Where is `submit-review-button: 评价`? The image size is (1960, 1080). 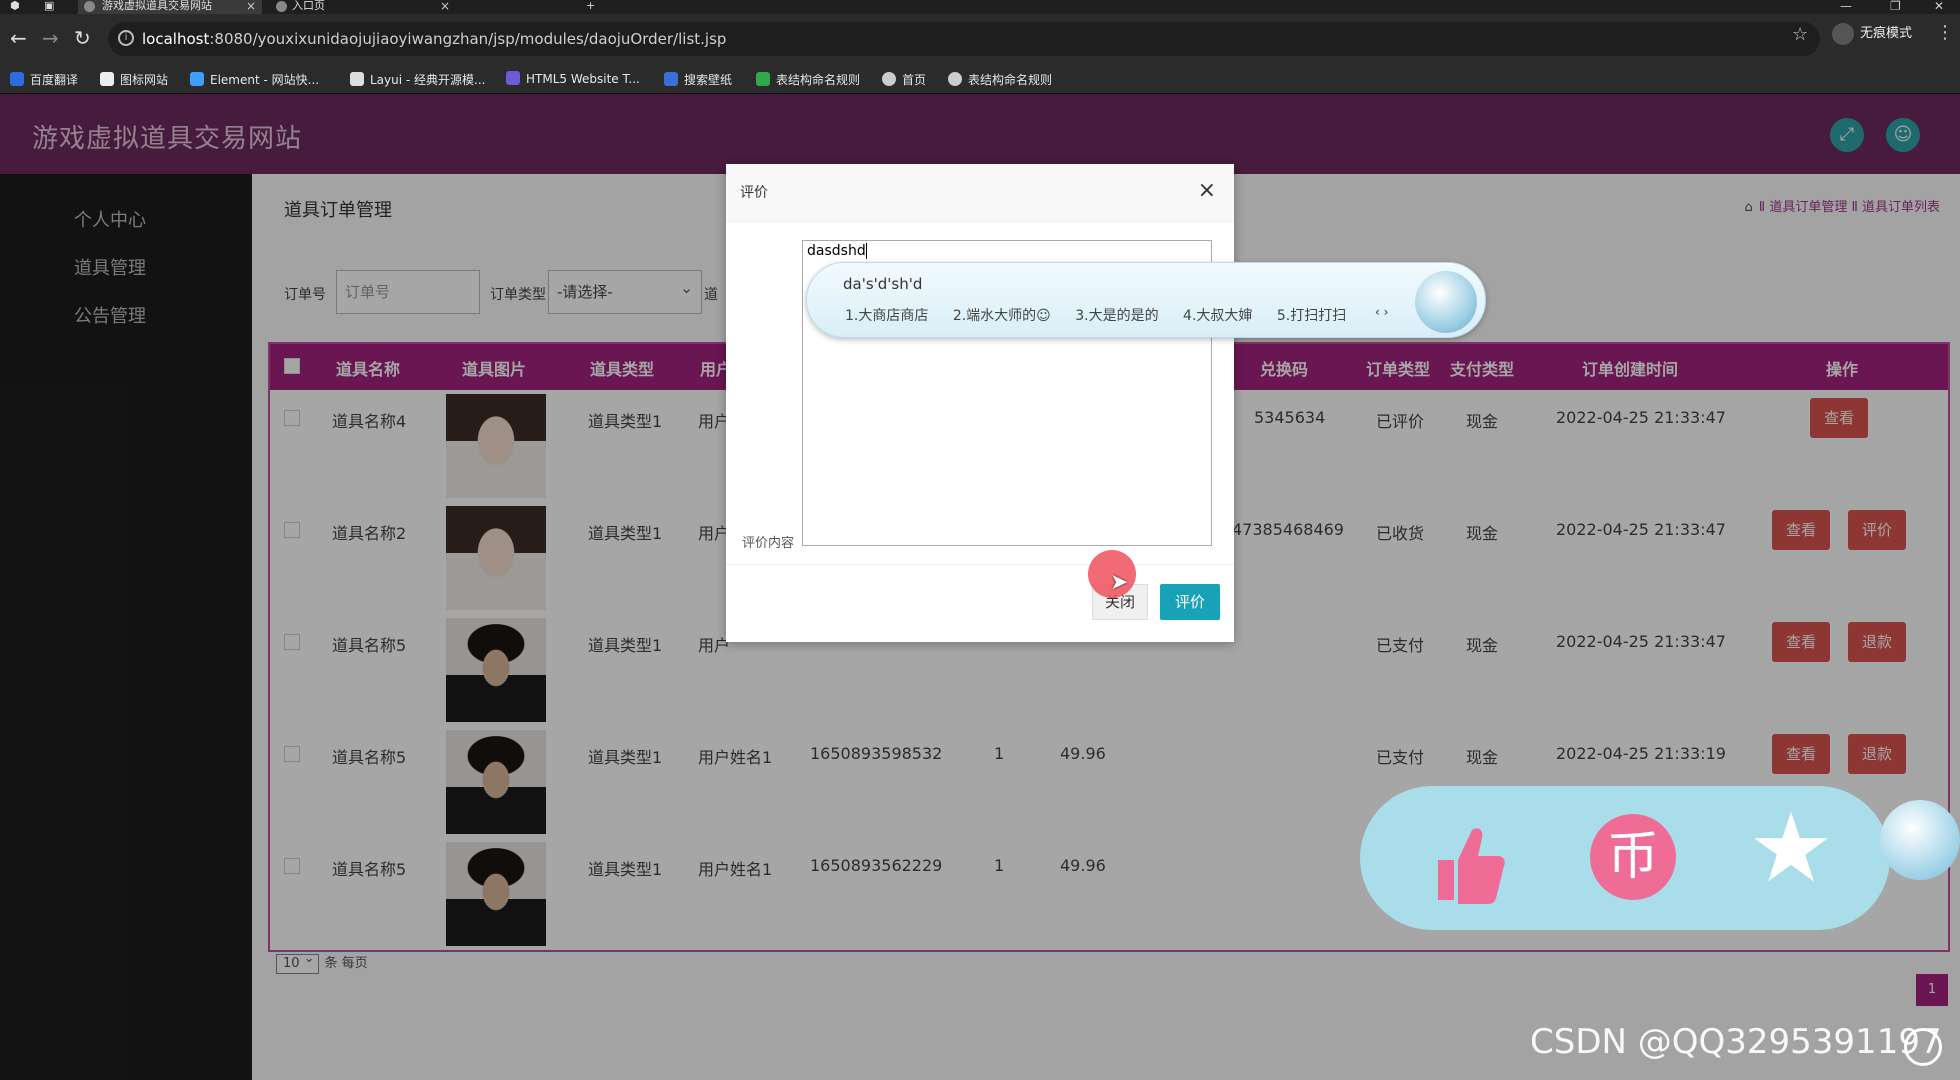 submit-review-button: 评价 is located at coordinates (1190, 602).